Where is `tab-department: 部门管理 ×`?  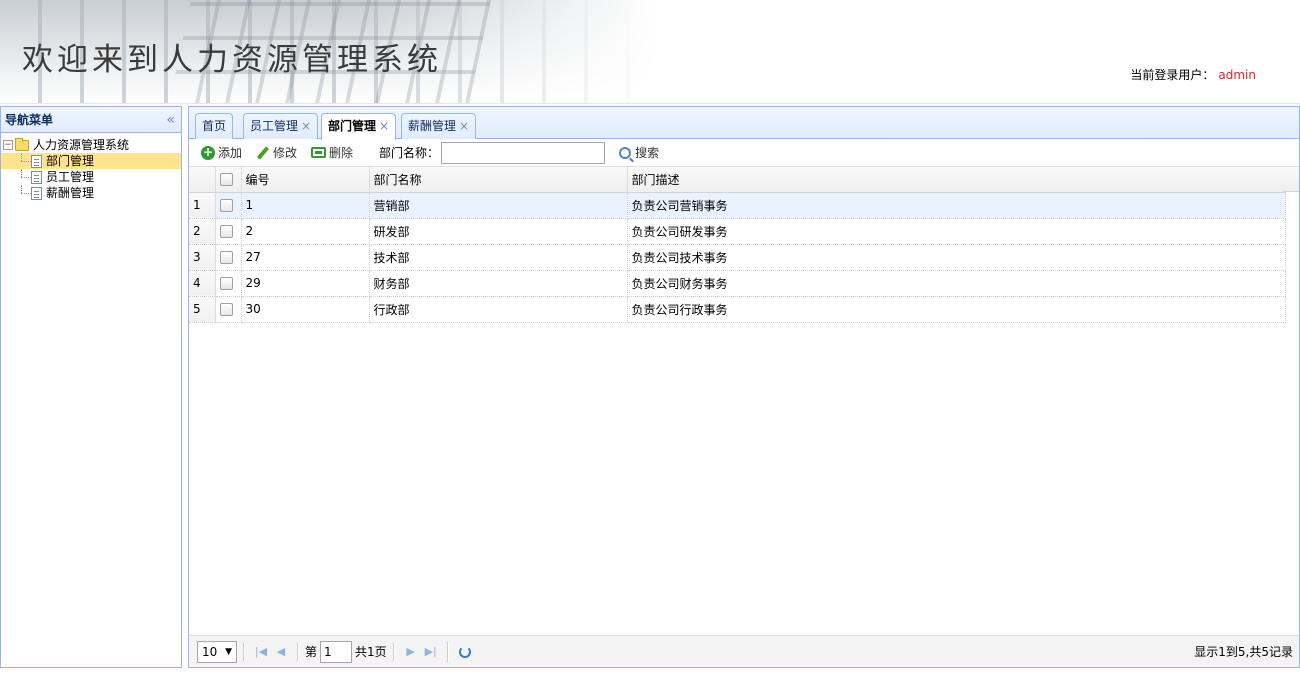
tab-department: 部门管理 × is located at coordinates (359, 126).